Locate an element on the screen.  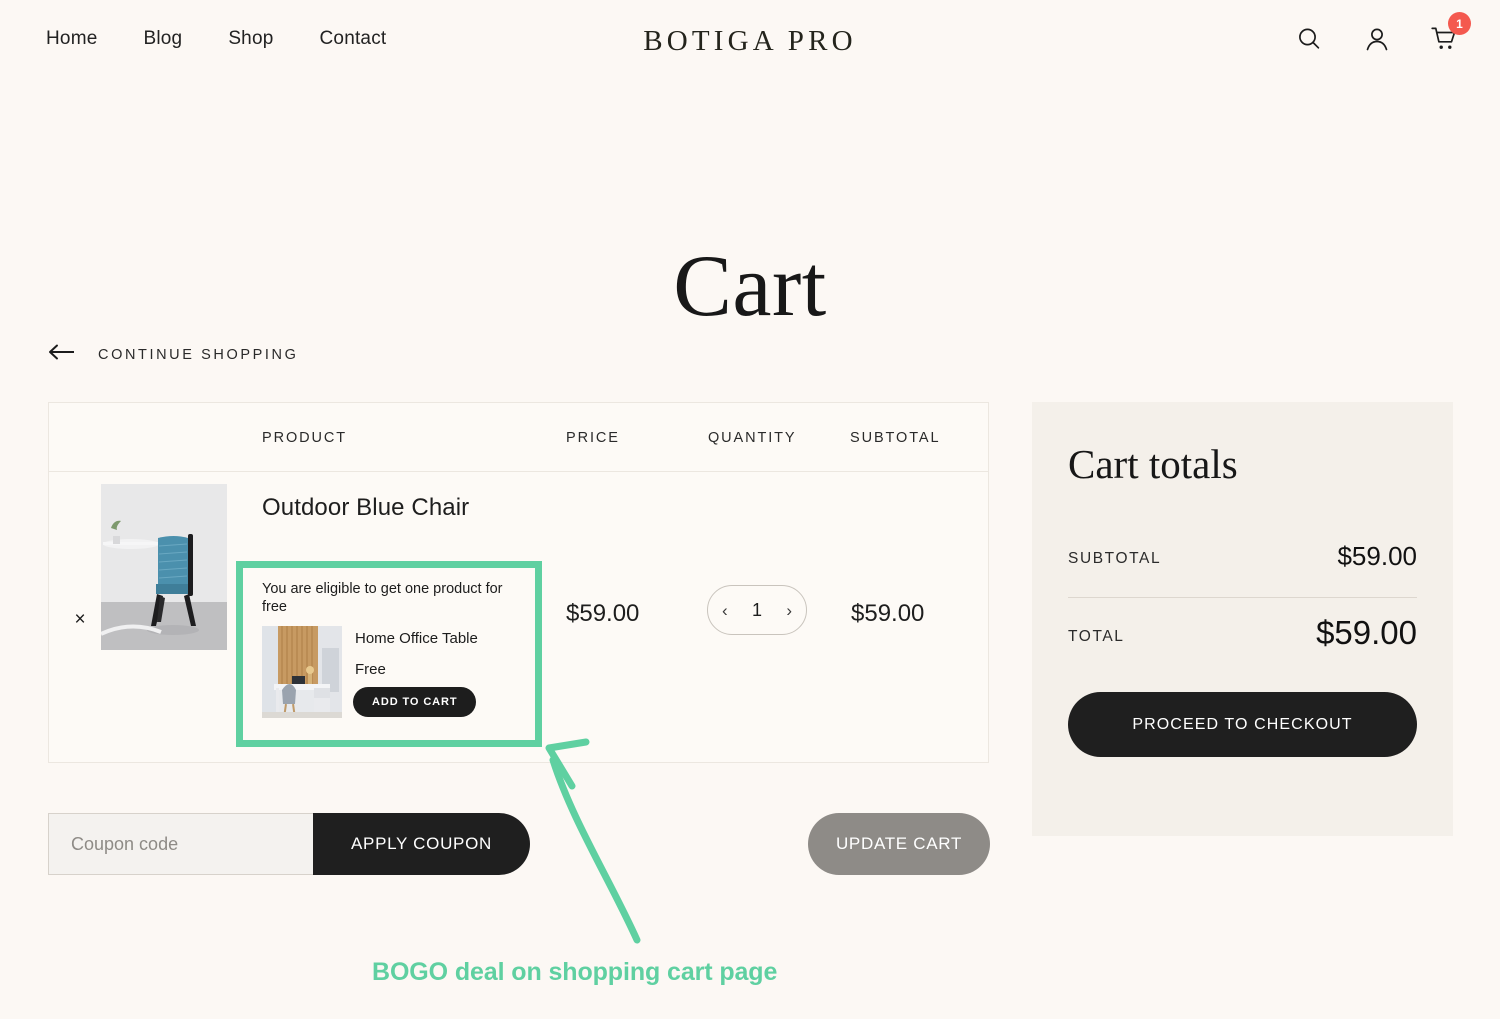
column-header-subtotal: SUBTOTAL is located at coordinates (895, 438).